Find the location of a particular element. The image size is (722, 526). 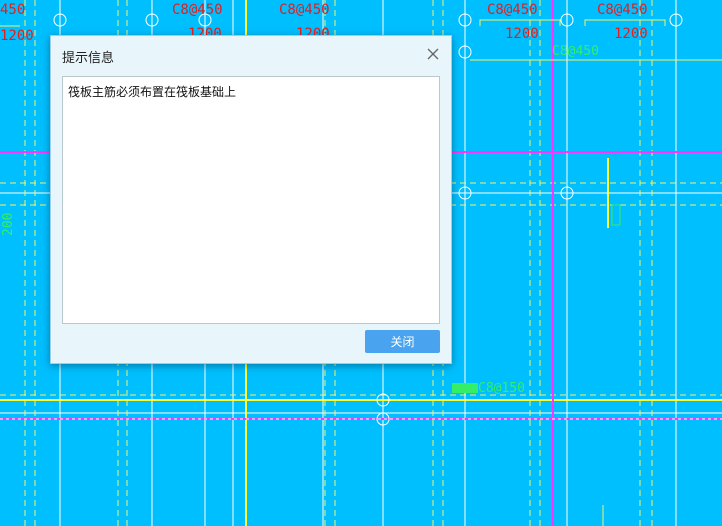

message-text: 筏板主筋必须布置在筏板基础上 is located at coordinates (152, 92).